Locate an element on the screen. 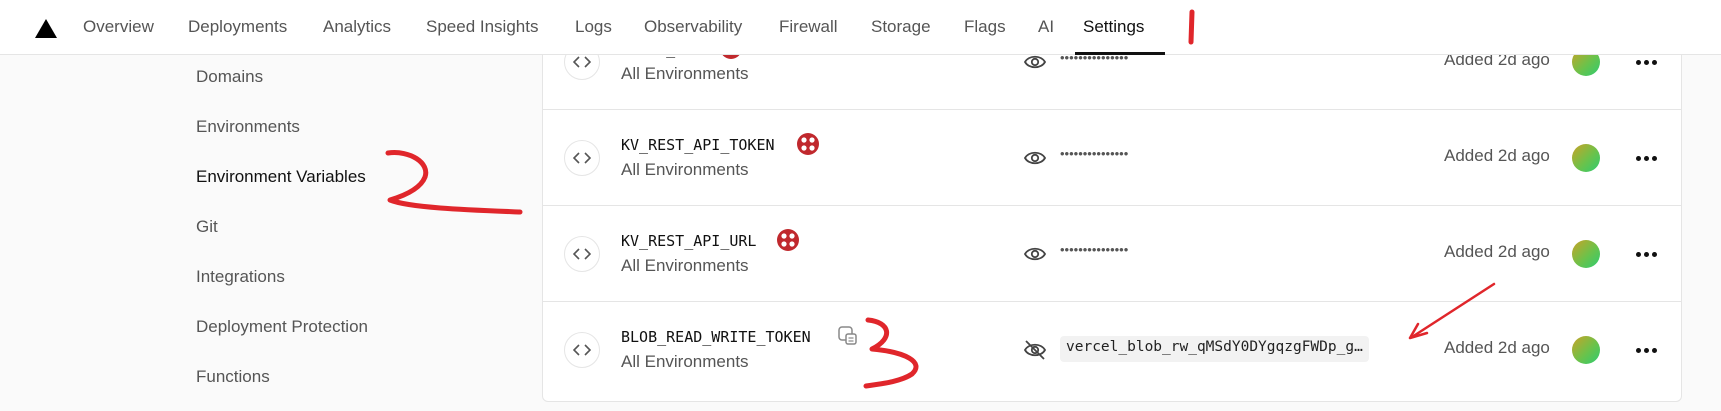 The image size is (1721, 411). sidebar-item-environment-variables: Environment Variables is located at coordinates (281, 177).